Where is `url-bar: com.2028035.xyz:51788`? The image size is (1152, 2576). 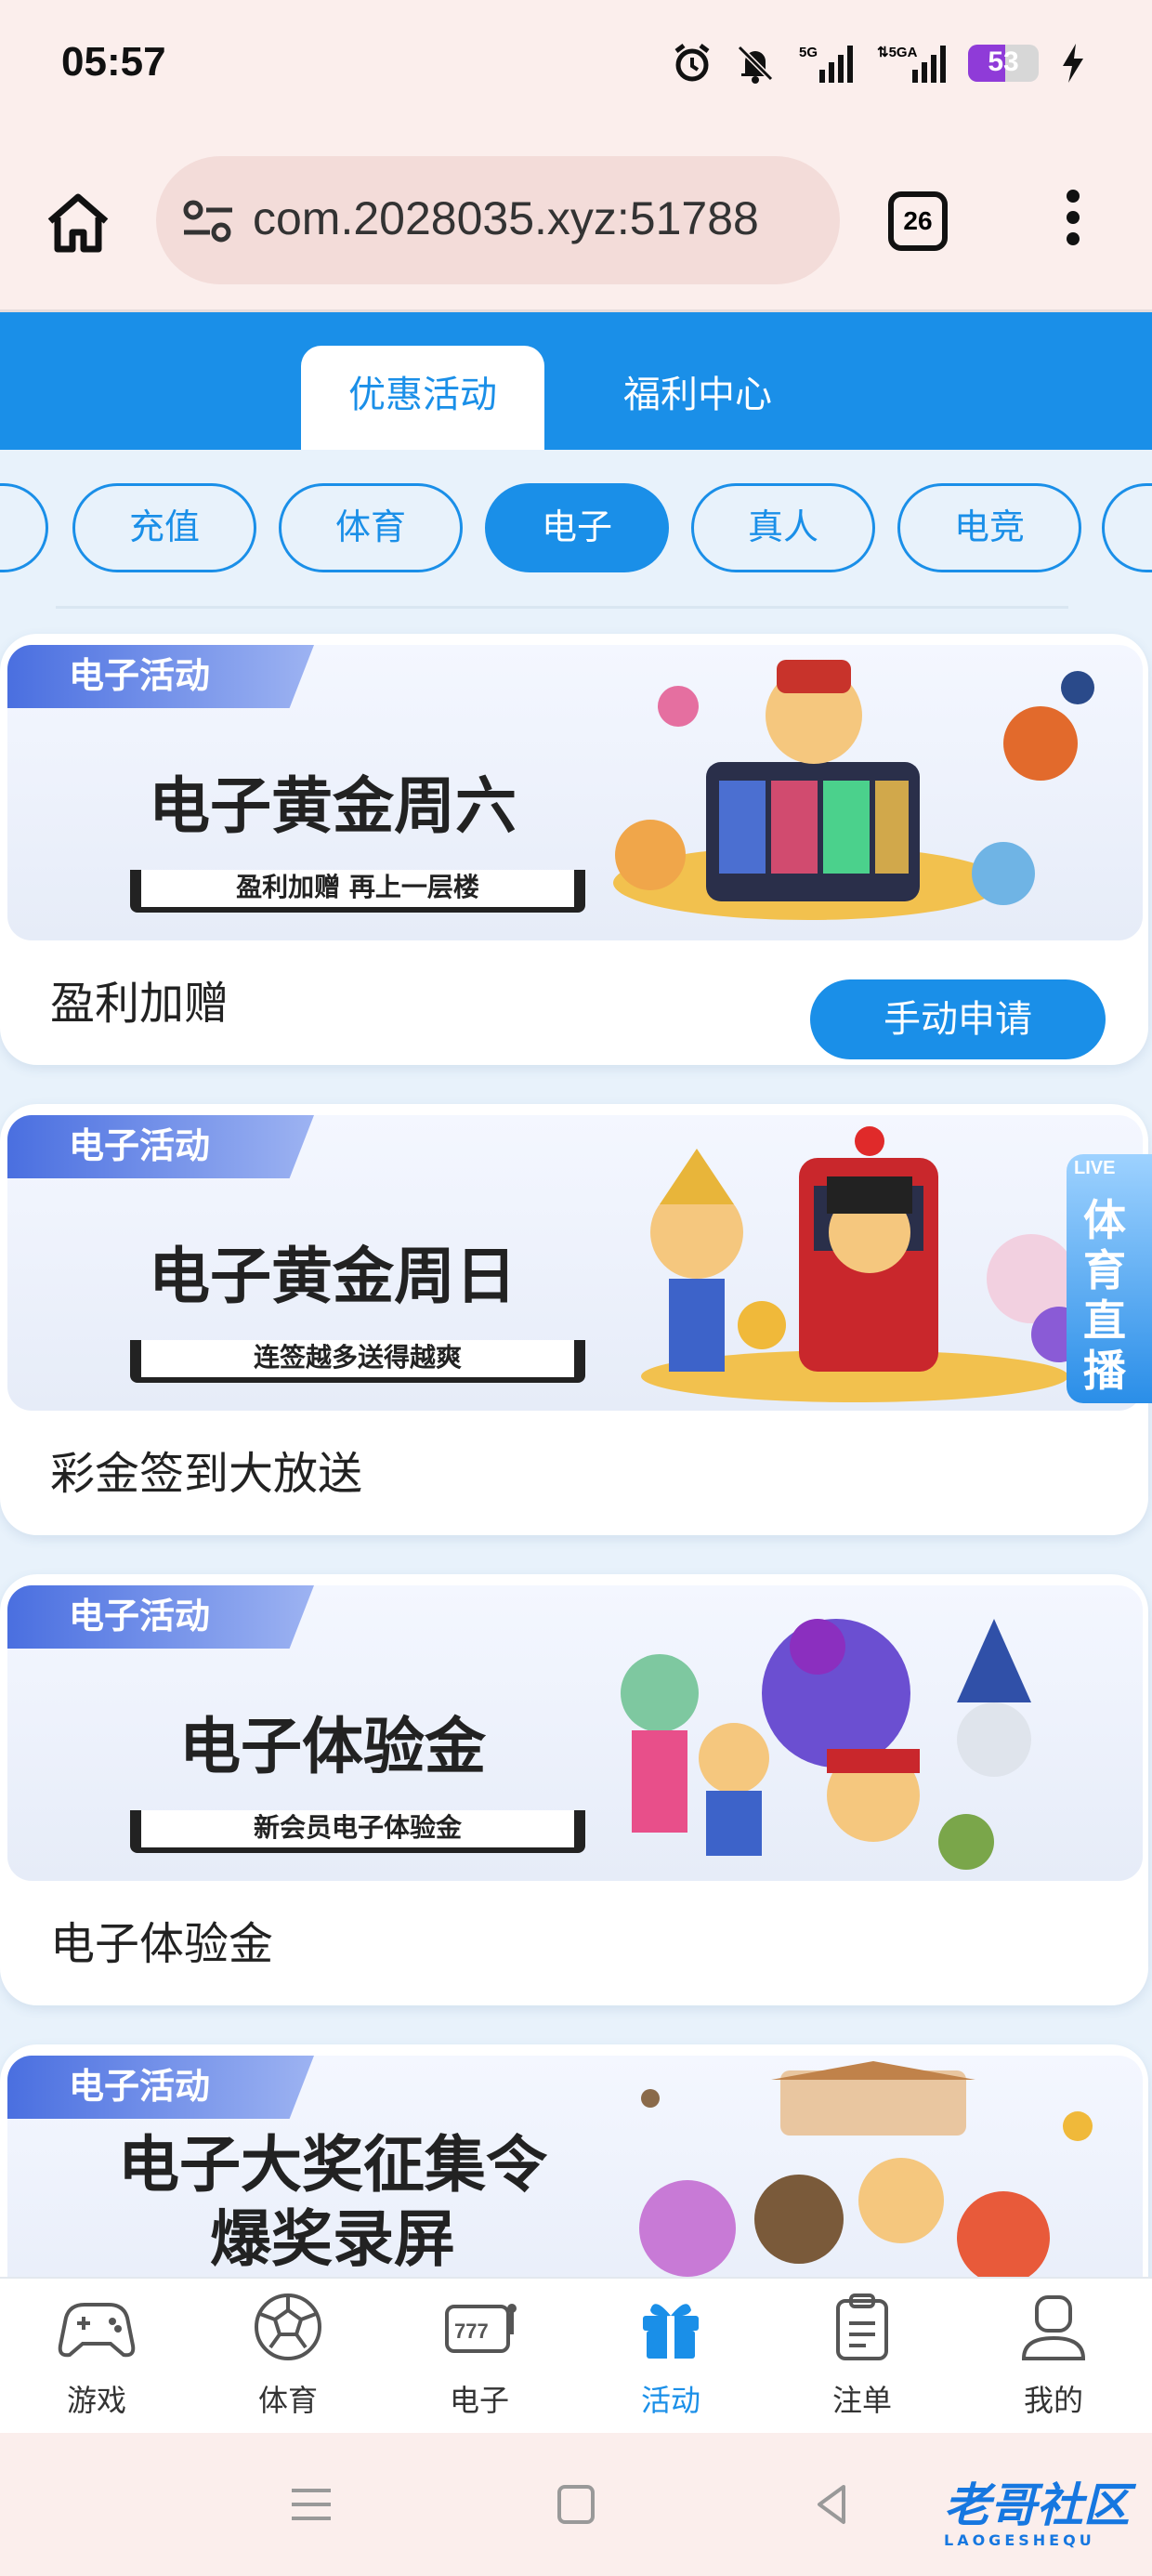
url-bar: com.2028035.xyz:51788 is located at coordinates (498, 220).